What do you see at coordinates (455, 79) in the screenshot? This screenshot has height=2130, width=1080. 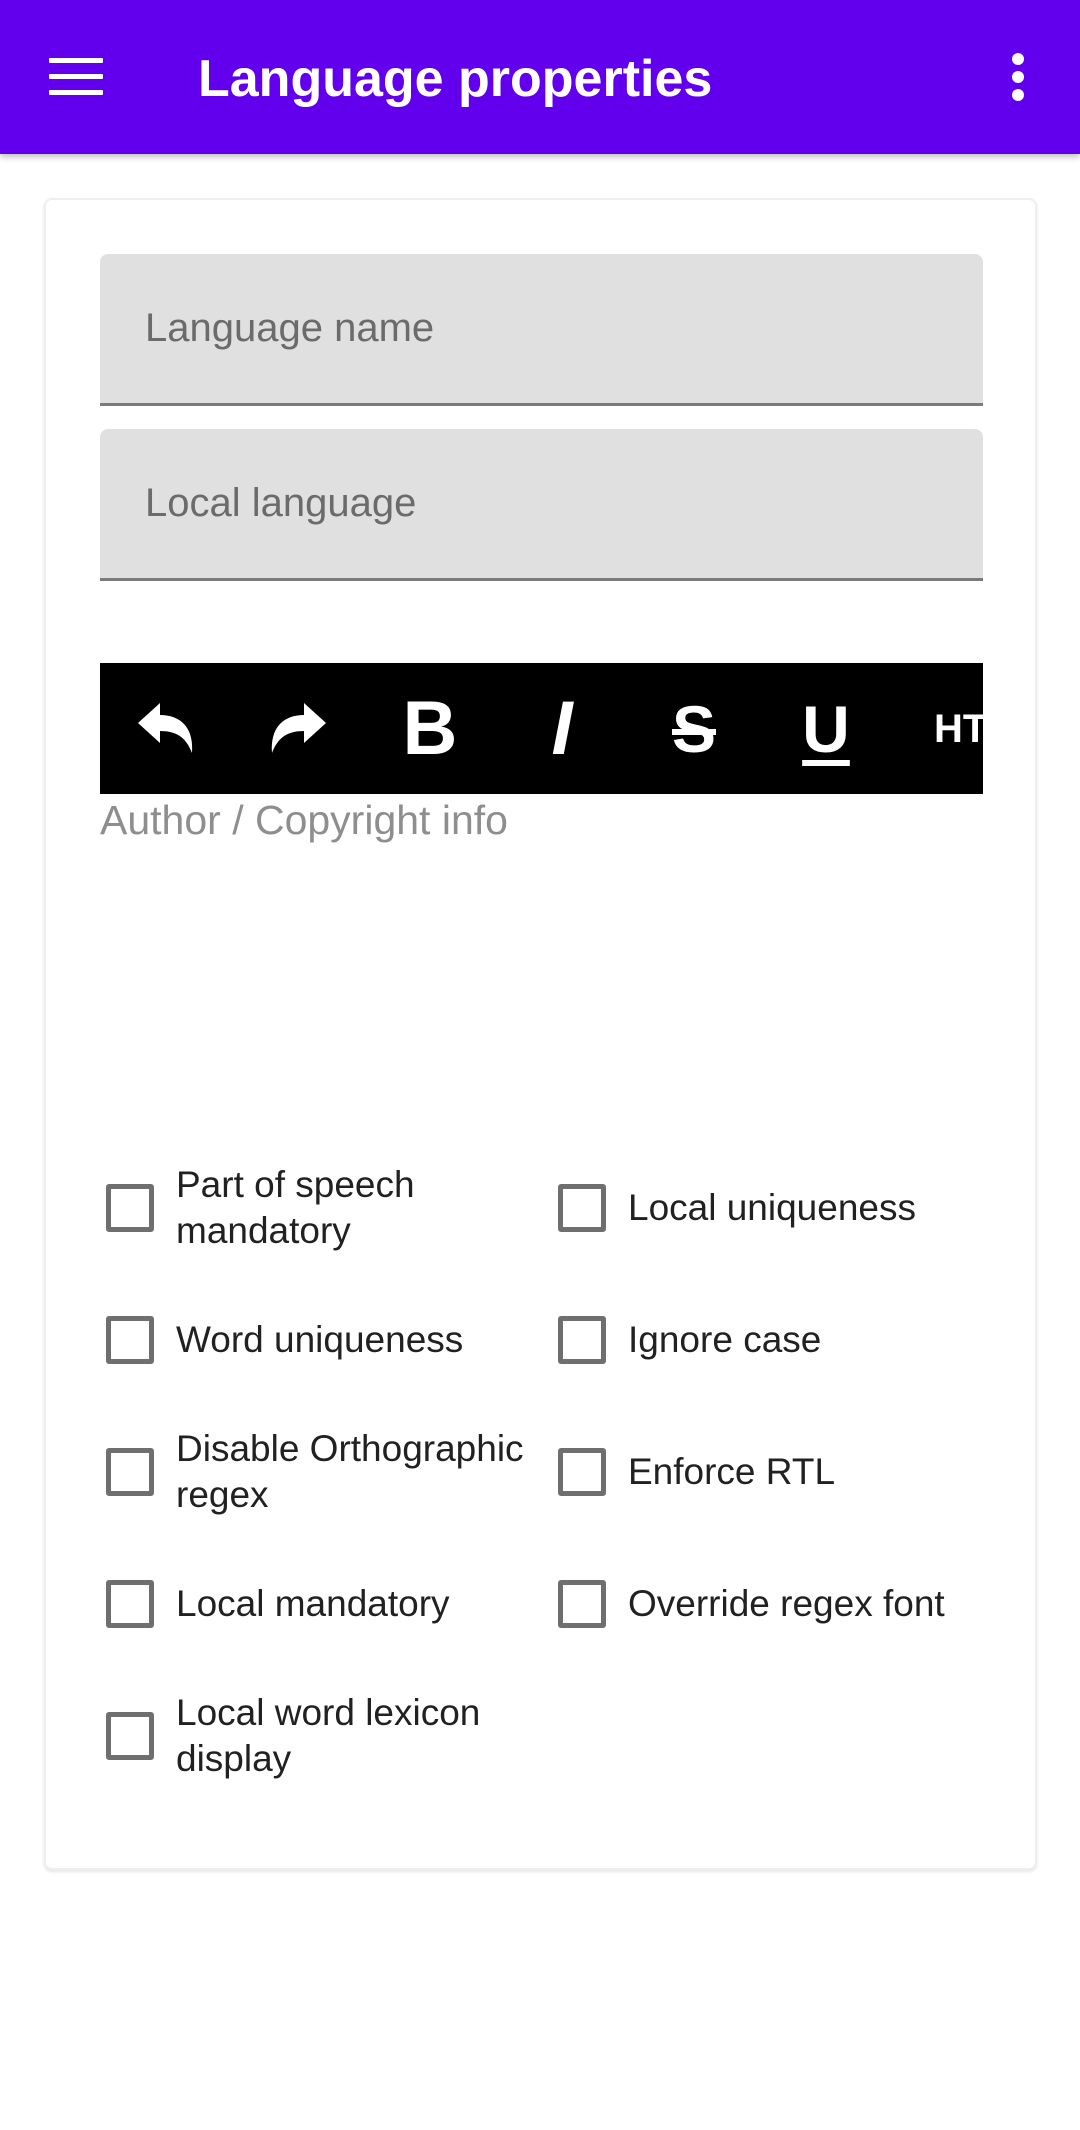 I see `page-title: Language properties` at bounding box center [455, 79].